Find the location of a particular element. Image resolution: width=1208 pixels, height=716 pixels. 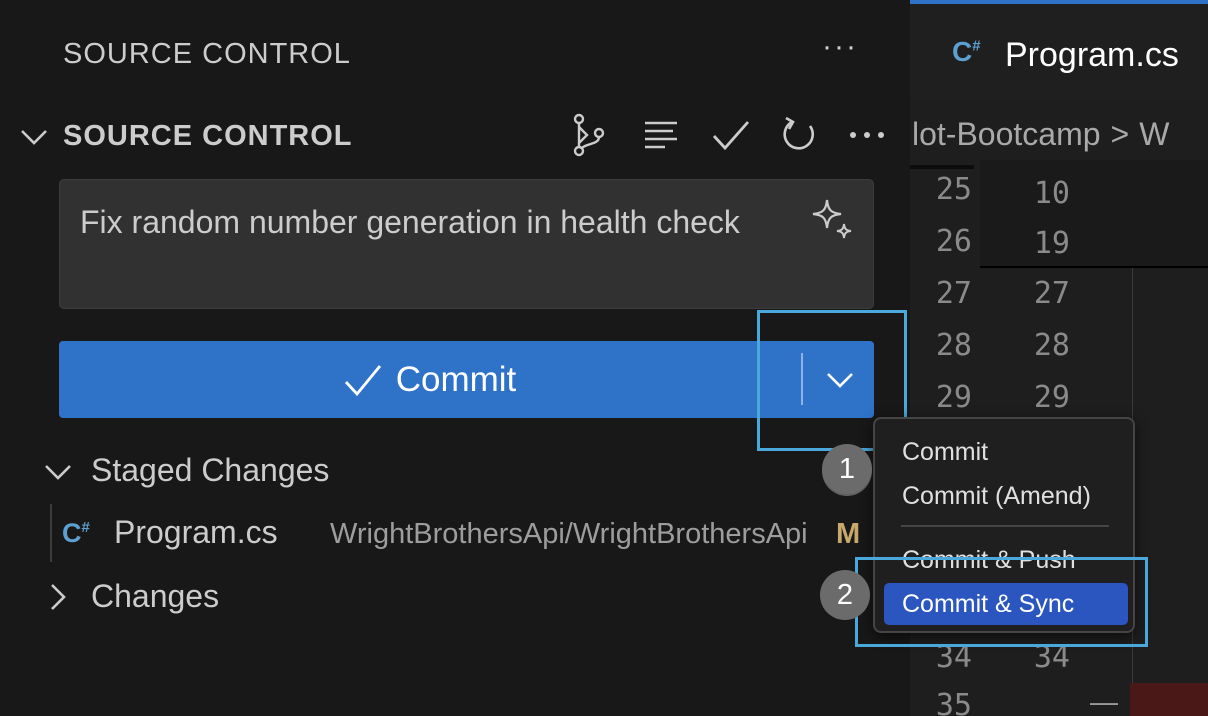

commit-button-label: Commit is located at coordinates (456, 379).